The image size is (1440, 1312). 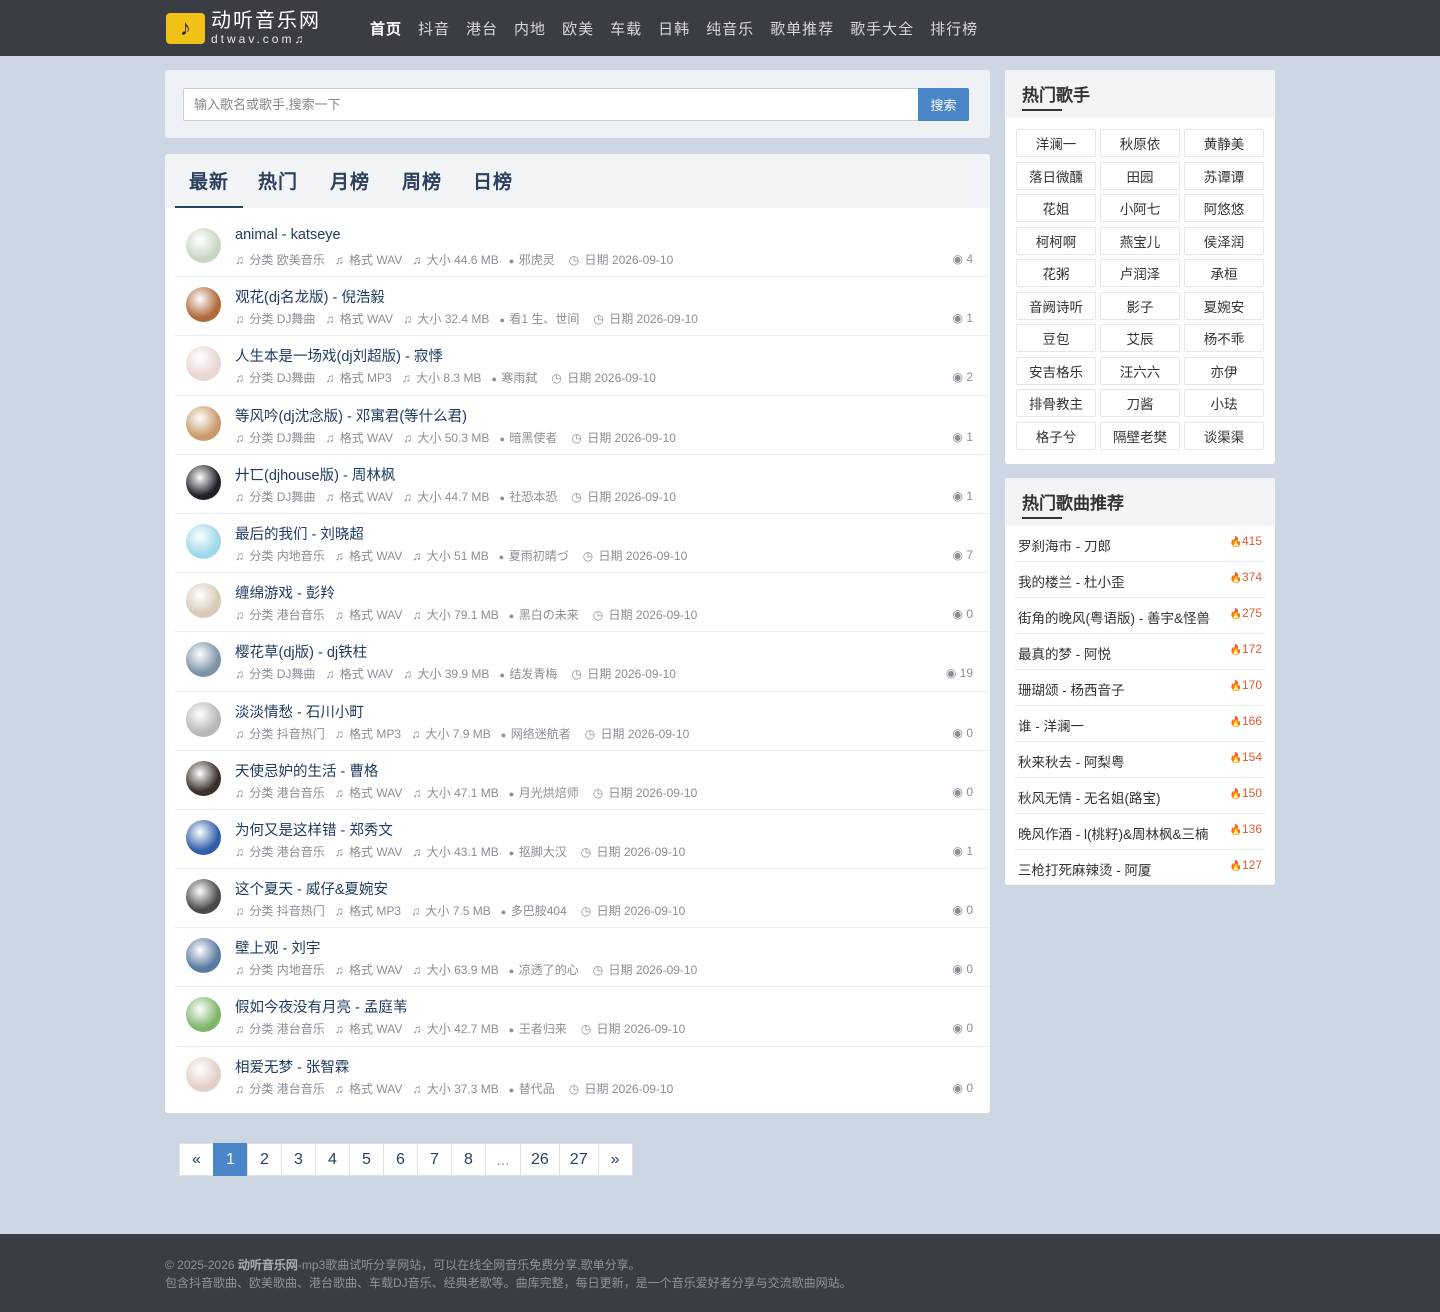 What do you see at coordinates (615, 1159) in the screenshot?
I see `next-page-button: »` at bounding box center [615, 1159].